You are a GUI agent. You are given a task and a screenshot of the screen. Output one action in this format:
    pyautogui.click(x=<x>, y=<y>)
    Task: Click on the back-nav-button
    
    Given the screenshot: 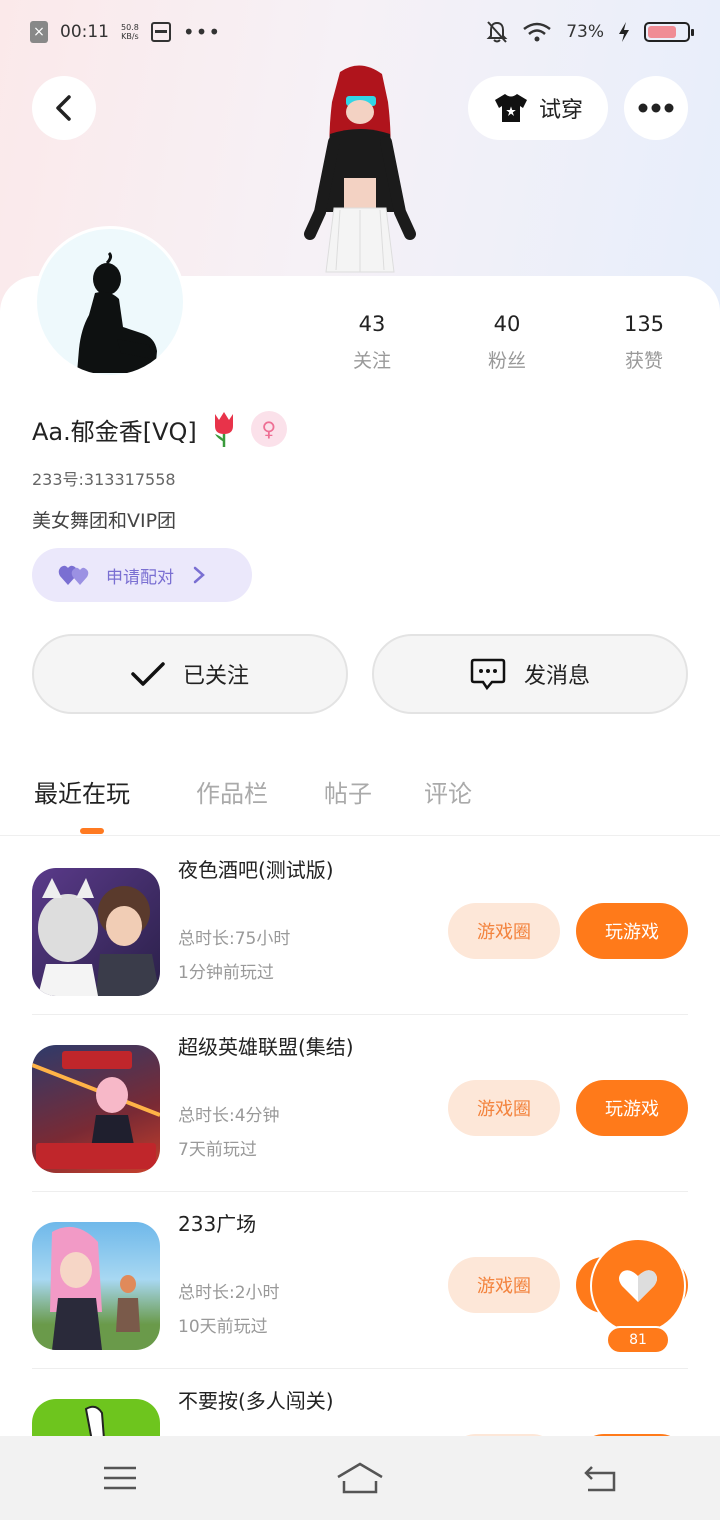 What is the action you would take?
    pyautogui.click(x=600, y=1478)
    